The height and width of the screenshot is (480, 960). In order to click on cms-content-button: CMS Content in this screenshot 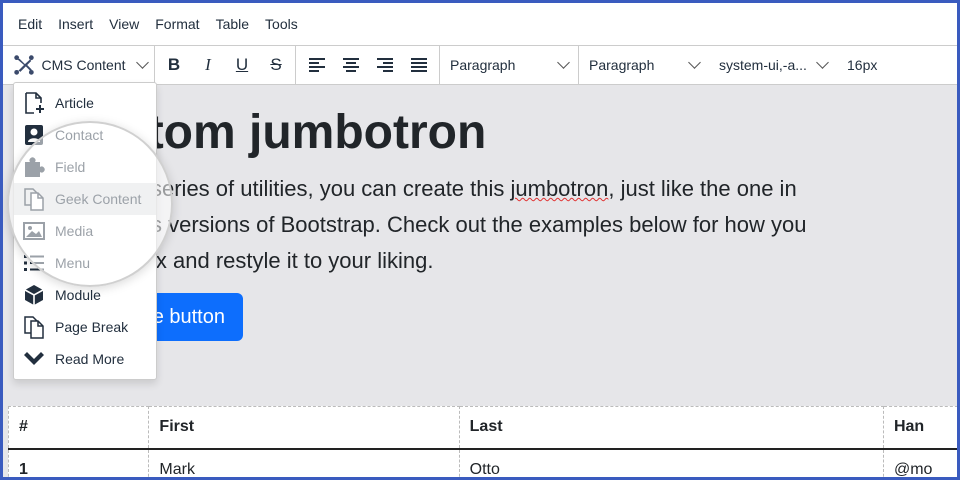, I will do `click(78, 65)`.